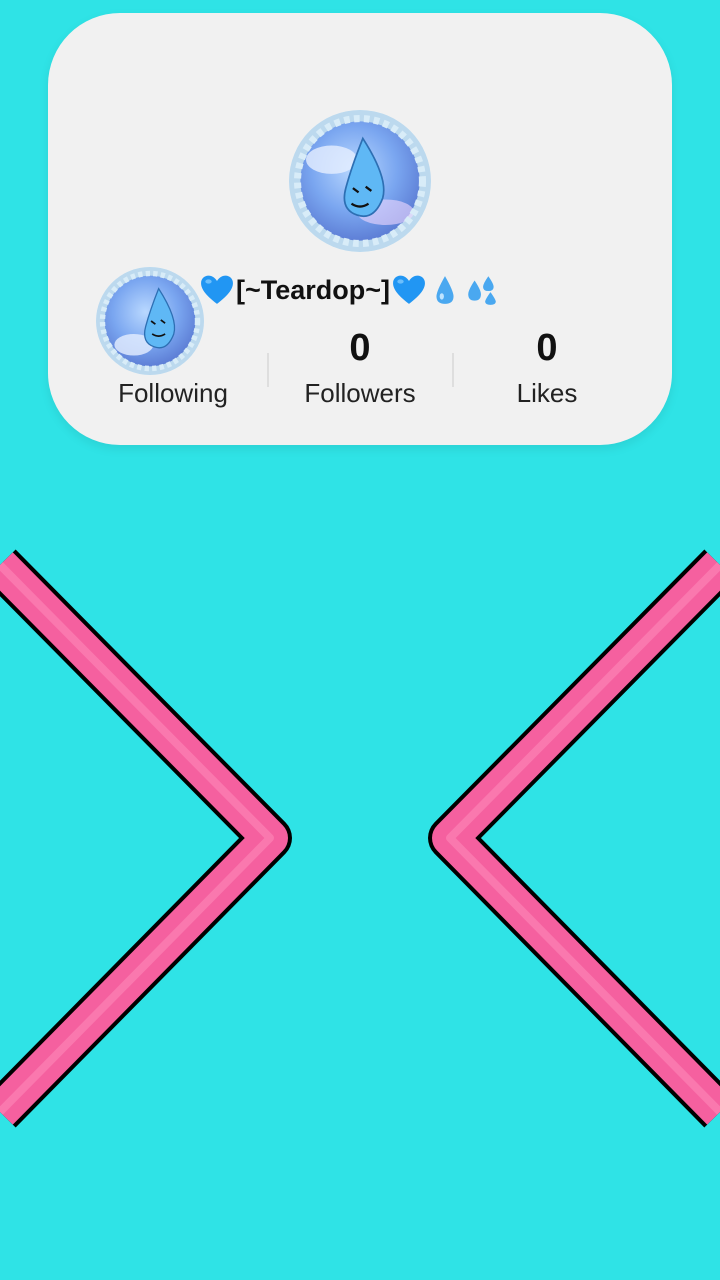 Image resolution: width=720 pixels, height=1280 pixels. What do you see at coordinates (445, 290) in the screenshot?
I see `droplet-icon` at bounding box center [445, 290].